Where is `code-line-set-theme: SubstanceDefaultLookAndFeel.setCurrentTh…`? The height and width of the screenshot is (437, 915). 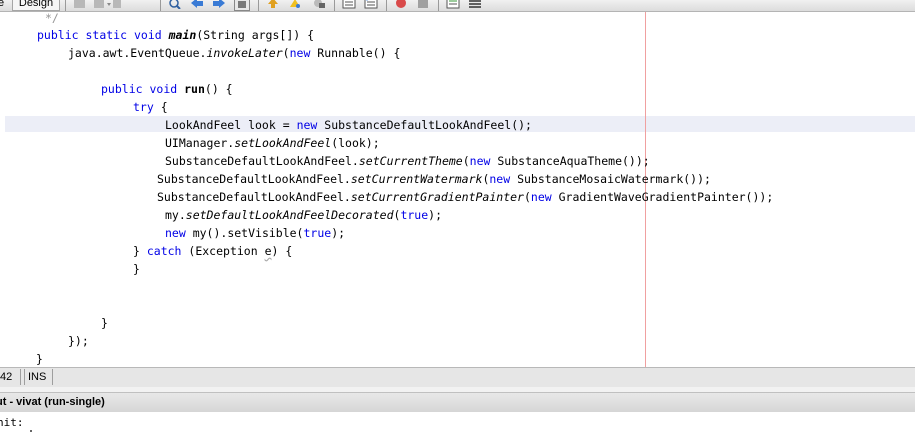 code-line-set-theme: SubstanceDefaultLookAndFeel.setCurrentTh… is located at coordinates (407, 161).